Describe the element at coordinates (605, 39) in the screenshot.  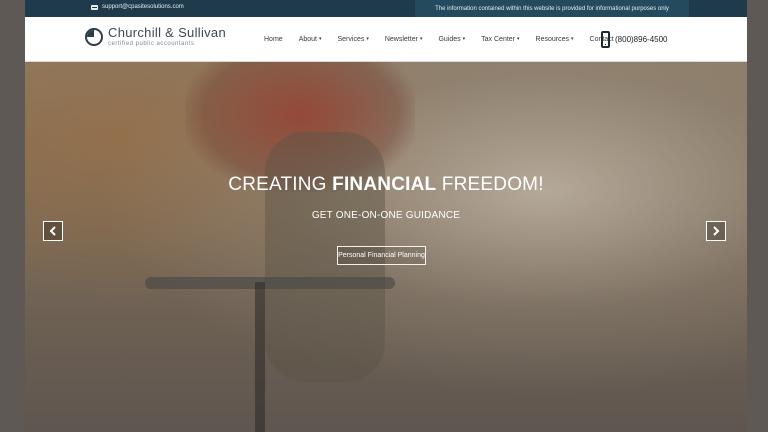
I see `mobile-phone-icon` at that location.